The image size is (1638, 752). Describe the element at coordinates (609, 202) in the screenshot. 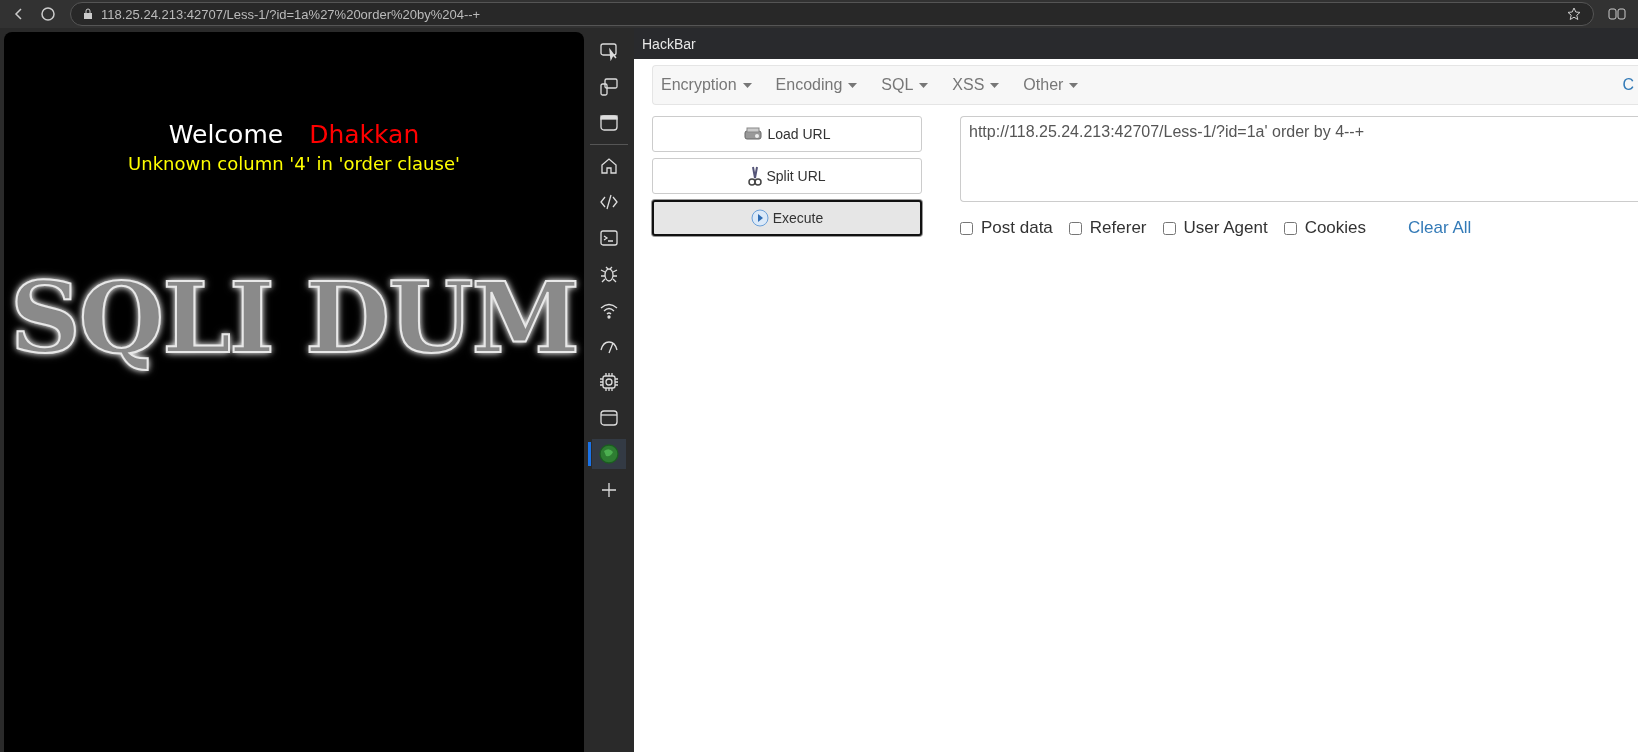

I see `code-icon` at that location.